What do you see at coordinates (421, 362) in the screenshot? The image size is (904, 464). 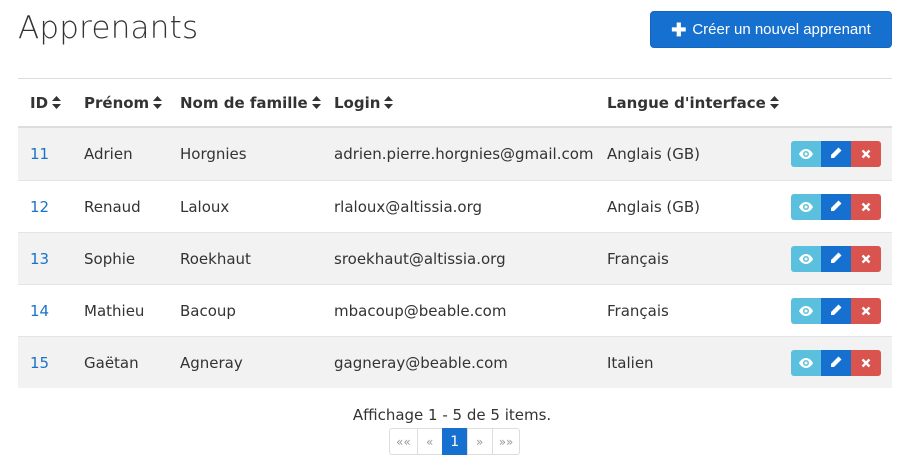 I see `login-cell: gagneray@beable.com` at bounding box center [421, 362].